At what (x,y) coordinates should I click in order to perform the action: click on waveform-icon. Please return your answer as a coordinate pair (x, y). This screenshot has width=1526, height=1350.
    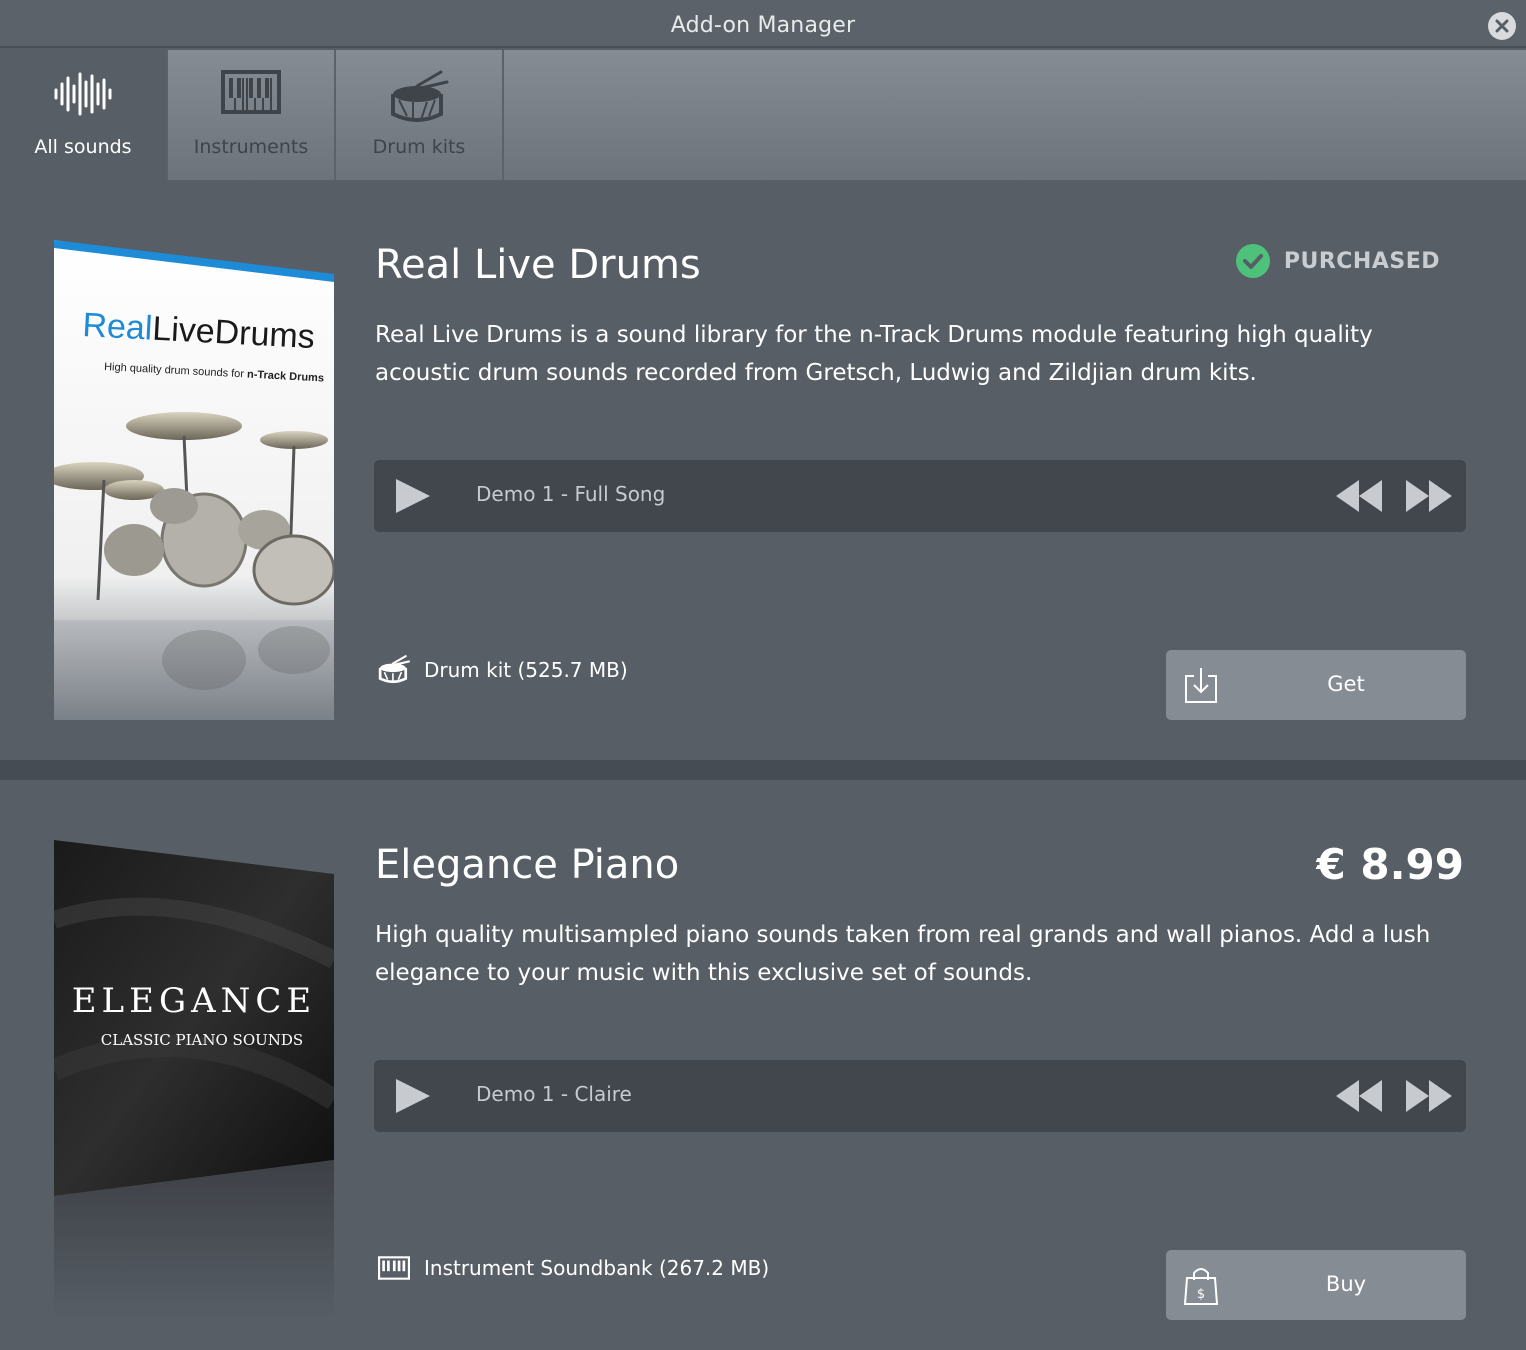
    Looking at the image, I should click on (83, 94).